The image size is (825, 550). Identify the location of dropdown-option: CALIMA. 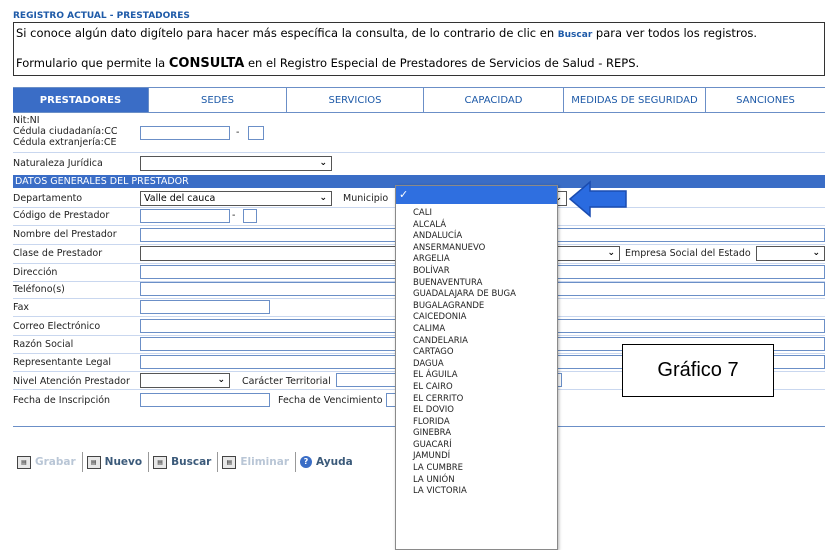
(476, 330).